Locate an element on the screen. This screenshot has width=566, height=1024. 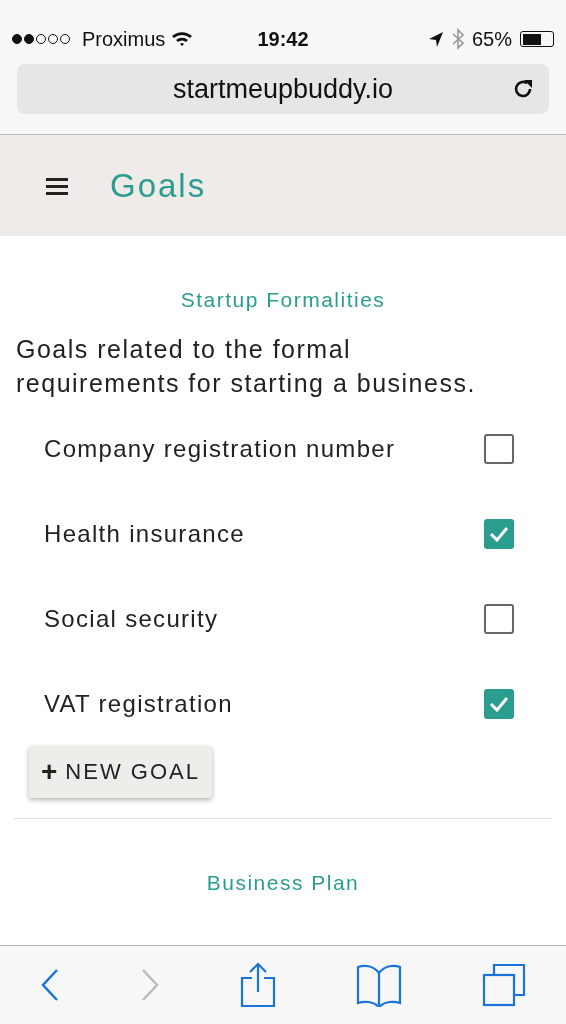
carrier-name: Proximus is located at coordinates (124, 39).